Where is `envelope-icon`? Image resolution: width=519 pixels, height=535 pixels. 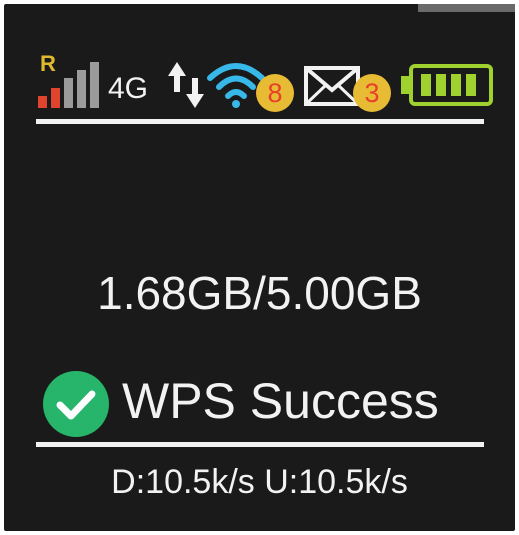 envelope-icon is located at coordinates (332, 86).